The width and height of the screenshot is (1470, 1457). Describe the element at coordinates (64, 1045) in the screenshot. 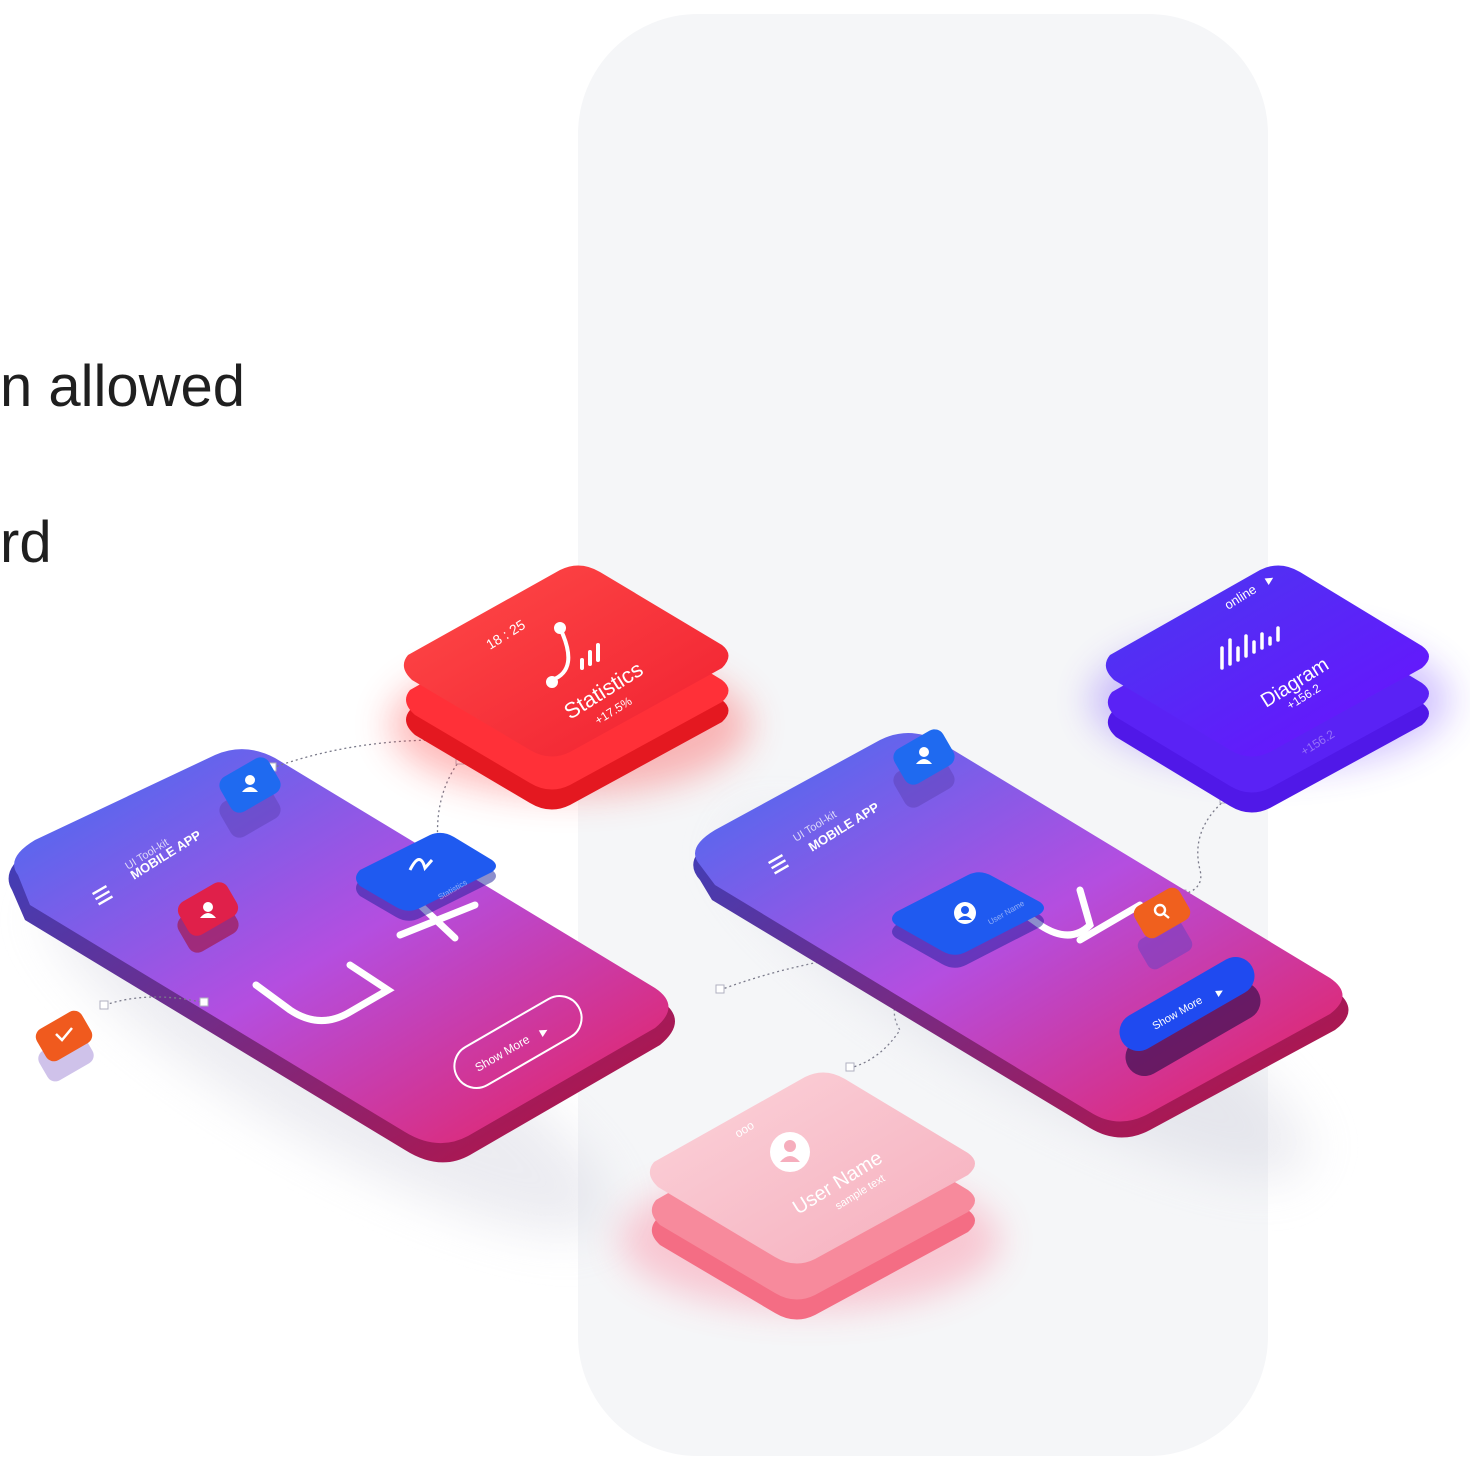

I see `check-icon-orange` at that location.